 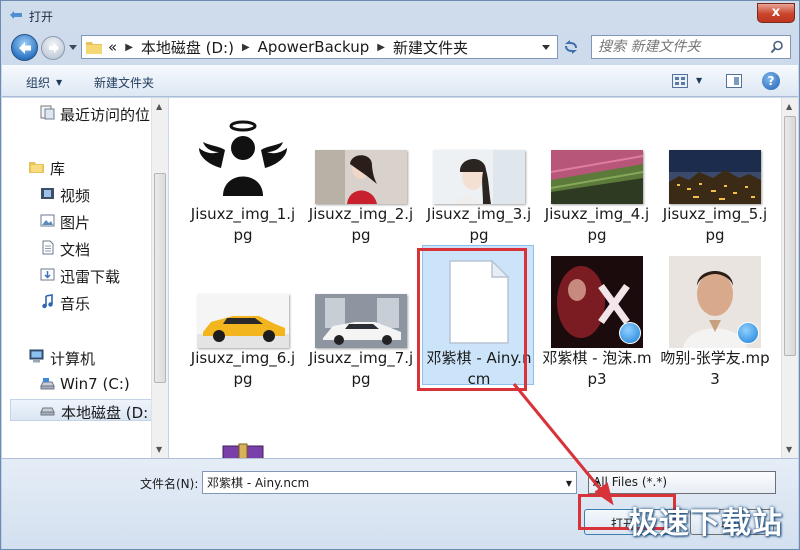 What do you see at coordinates (124, 82) in the screenshot?
I see `new-folder-button: 新建文件夹` at bounding box center [124, 82].